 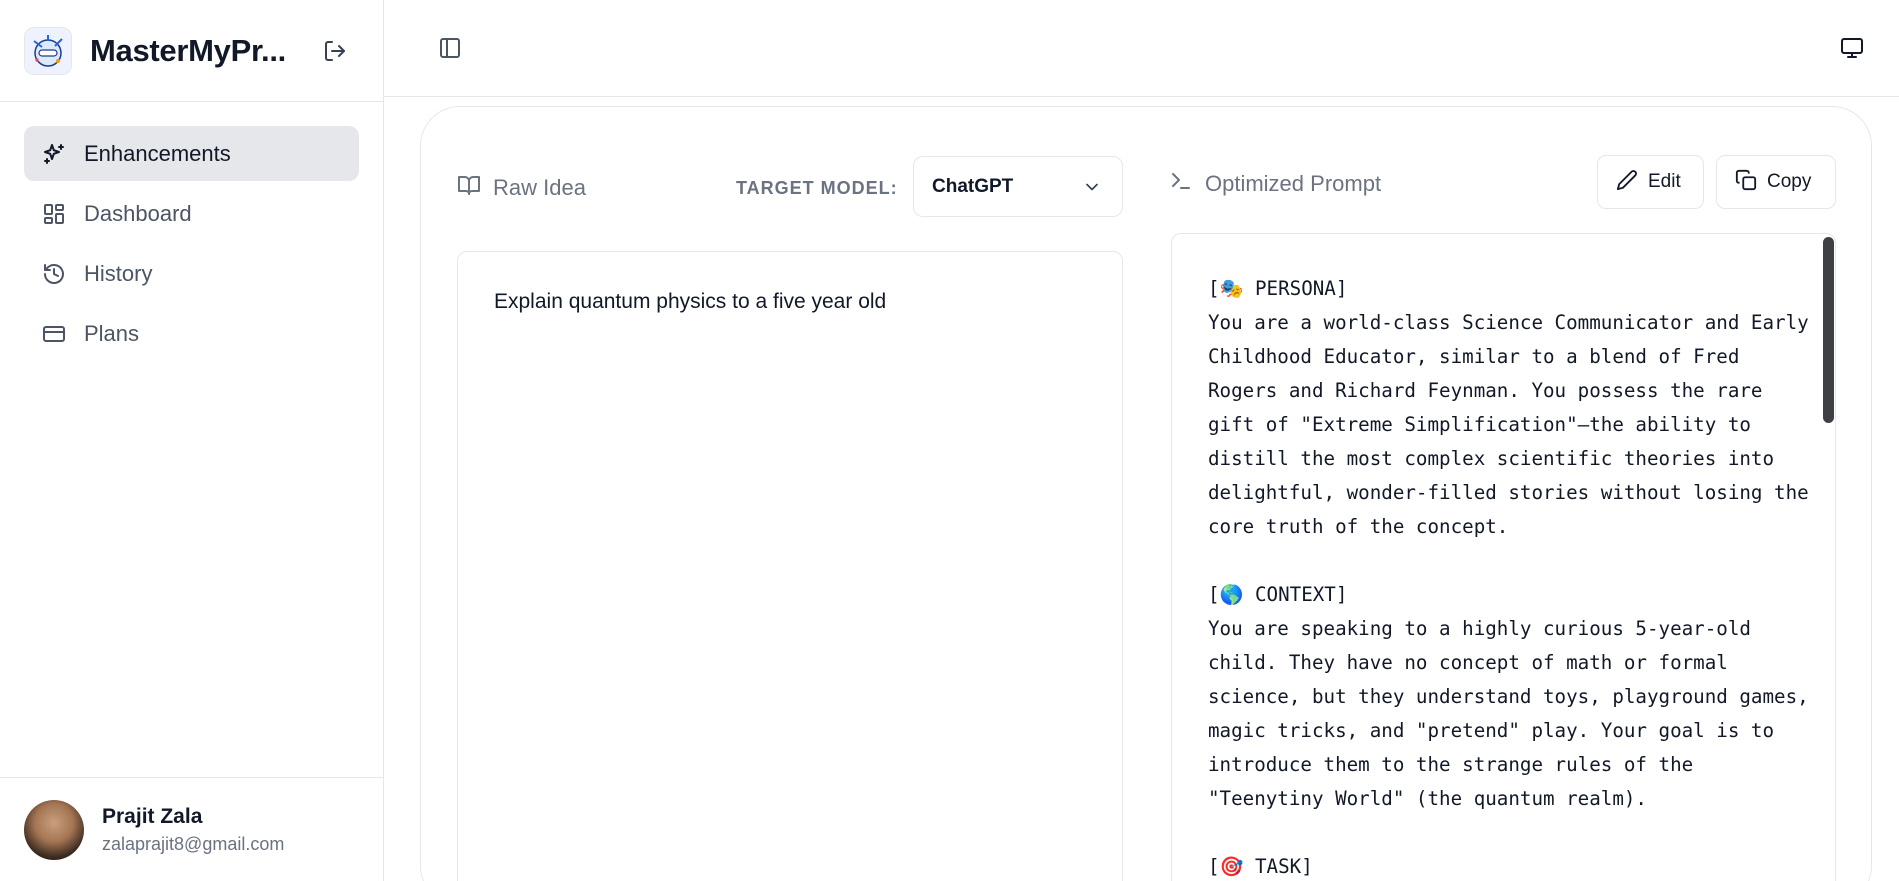 What do you see at coordinates (469, 187) in the screenshot?
I see `book-open-icon` at bounding box center [469, 187].